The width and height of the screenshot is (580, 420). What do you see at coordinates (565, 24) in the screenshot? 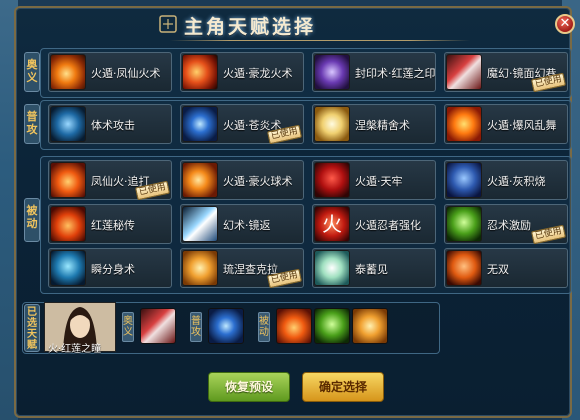
I see `close-button: ✕` at bounding box center [565, 24].